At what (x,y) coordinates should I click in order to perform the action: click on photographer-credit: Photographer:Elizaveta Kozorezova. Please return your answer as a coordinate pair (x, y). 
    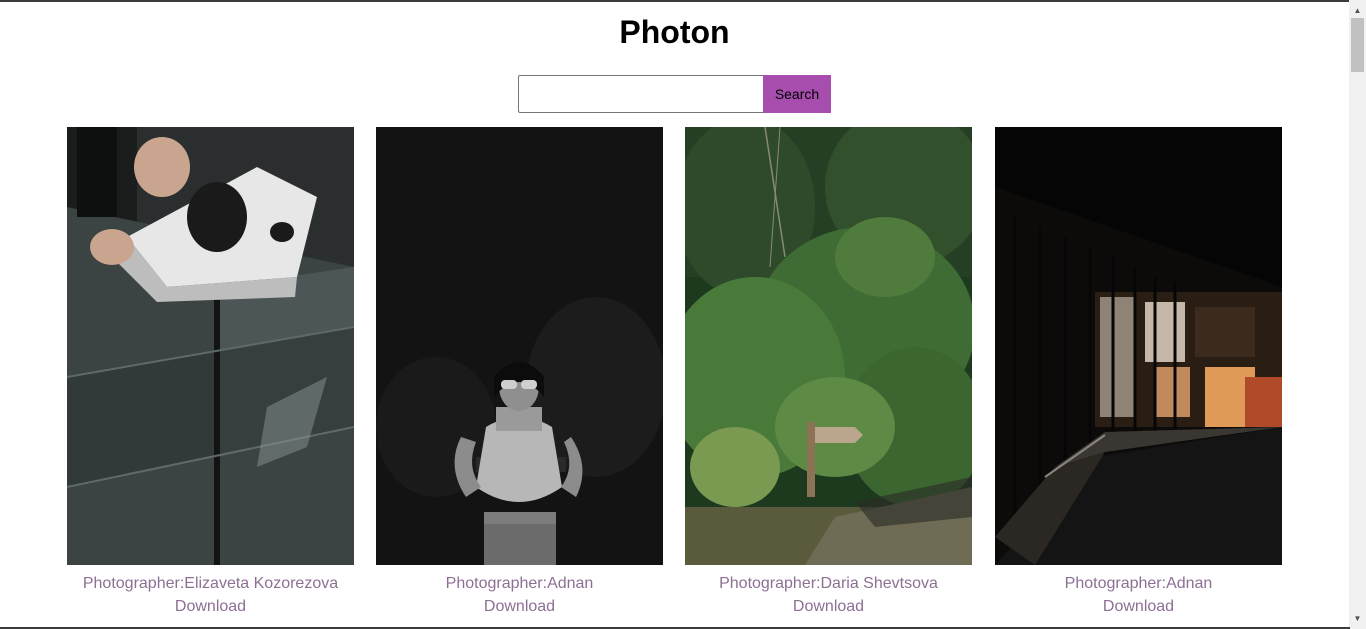
    Looking at the image, I should click on (210, 583).